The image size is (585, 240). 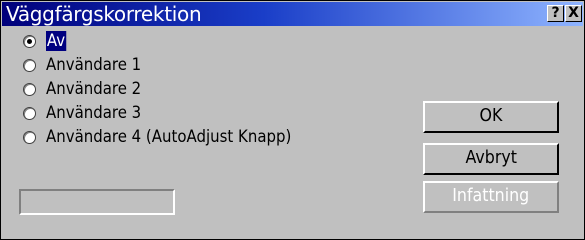 What do you see at coordinates (168, 137) in the screenshot?
I see `radio-label: Användare 4 (AutoAdjust Knapp)` at bounding box center [168, 137].